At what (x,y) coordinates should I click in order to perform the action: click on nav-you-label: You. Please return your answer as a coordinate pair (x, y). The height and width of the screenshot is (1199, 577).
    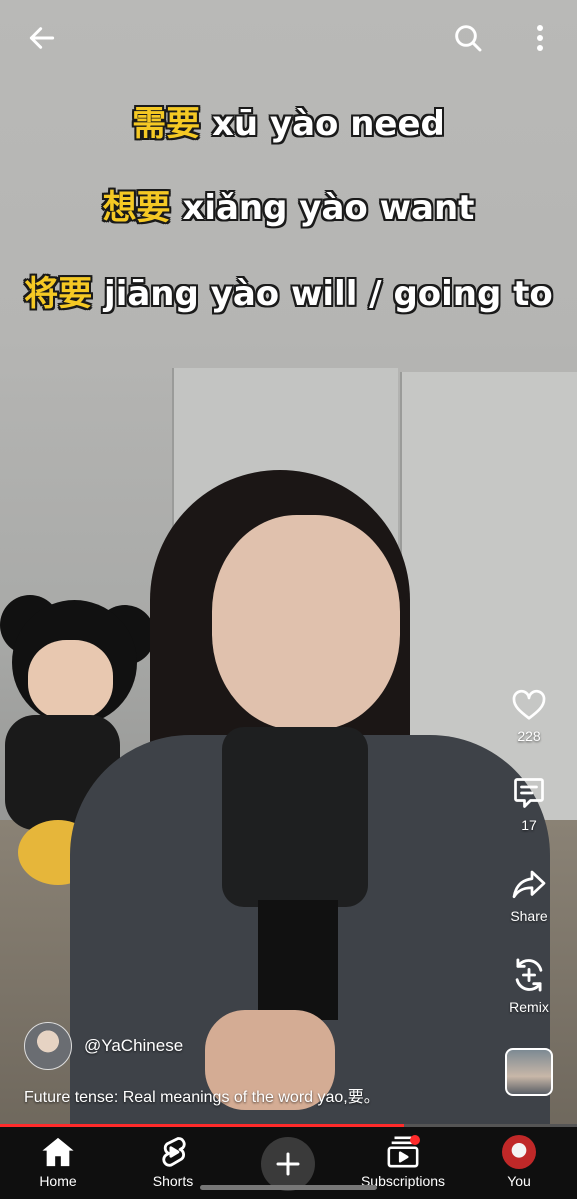
    Looking at the image, I should click on (519, 1181).